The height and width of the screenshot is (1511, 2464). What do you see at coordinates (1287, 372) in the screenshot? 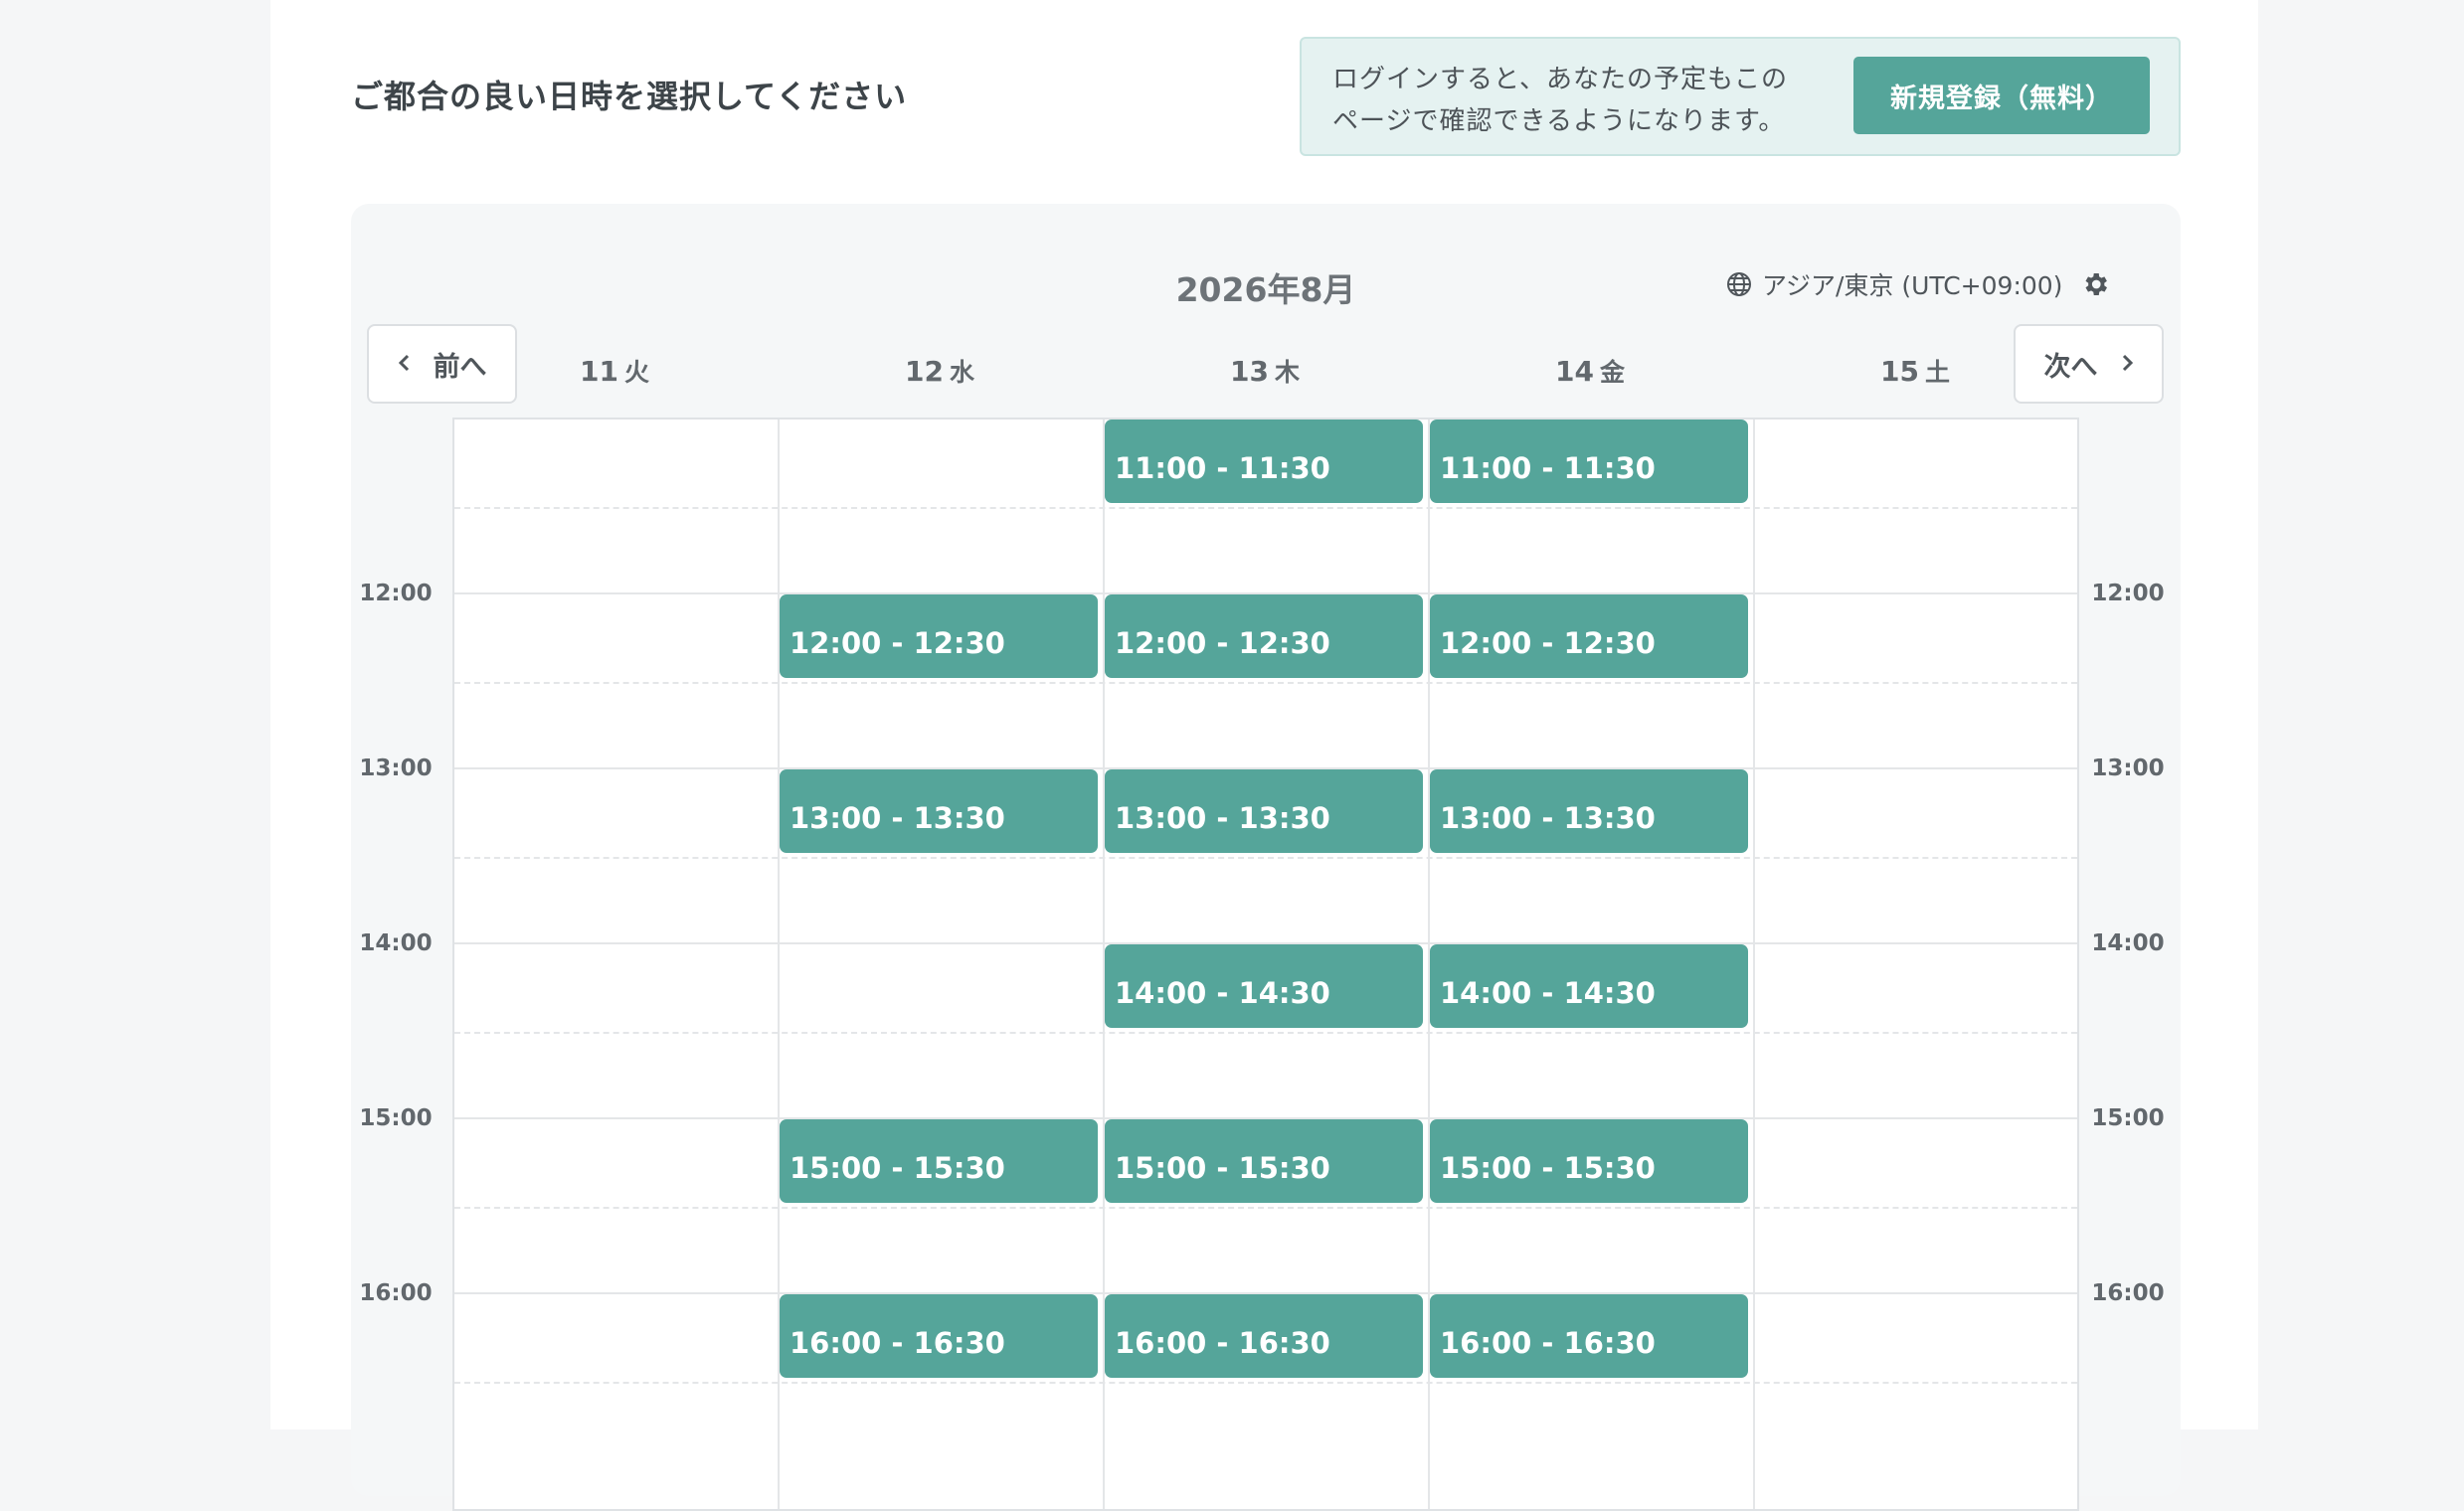
I see `day-of-week: 木` at bounding box center [1287, 372].